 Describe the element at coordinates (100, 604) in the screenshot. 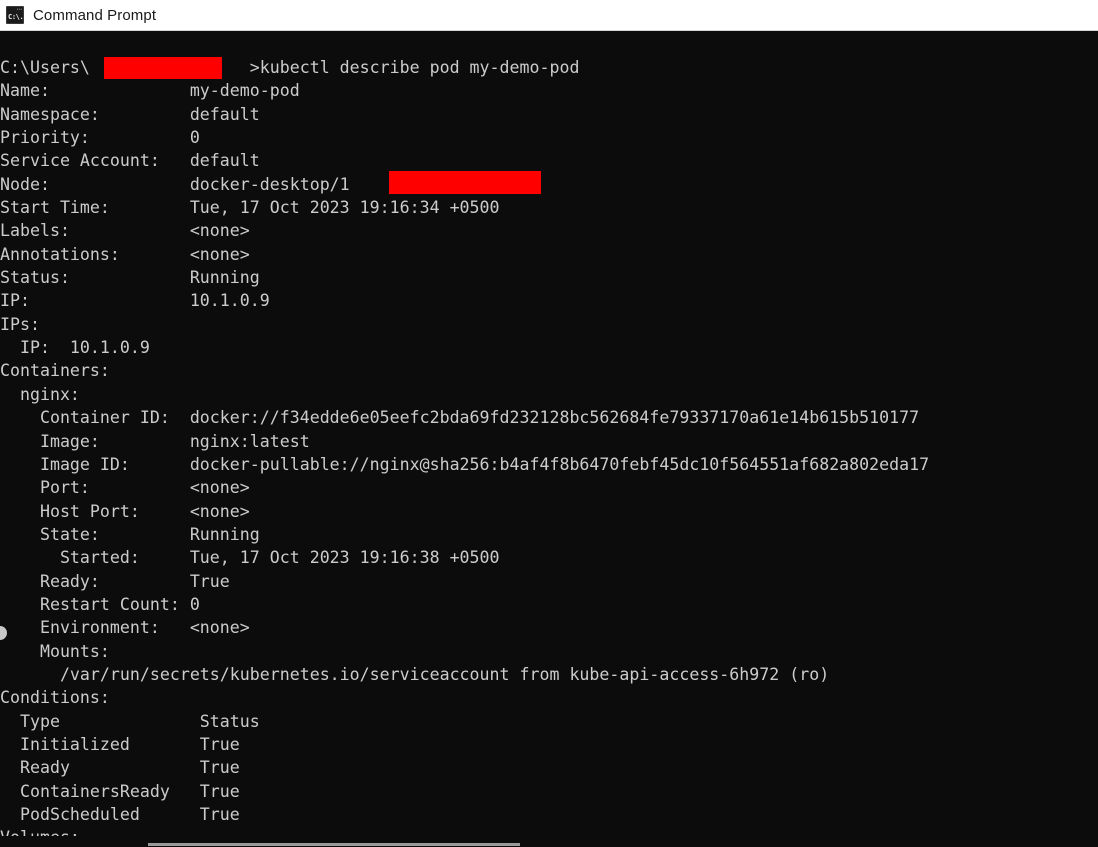

I see `console-line: Restart Count: 0` at that location.